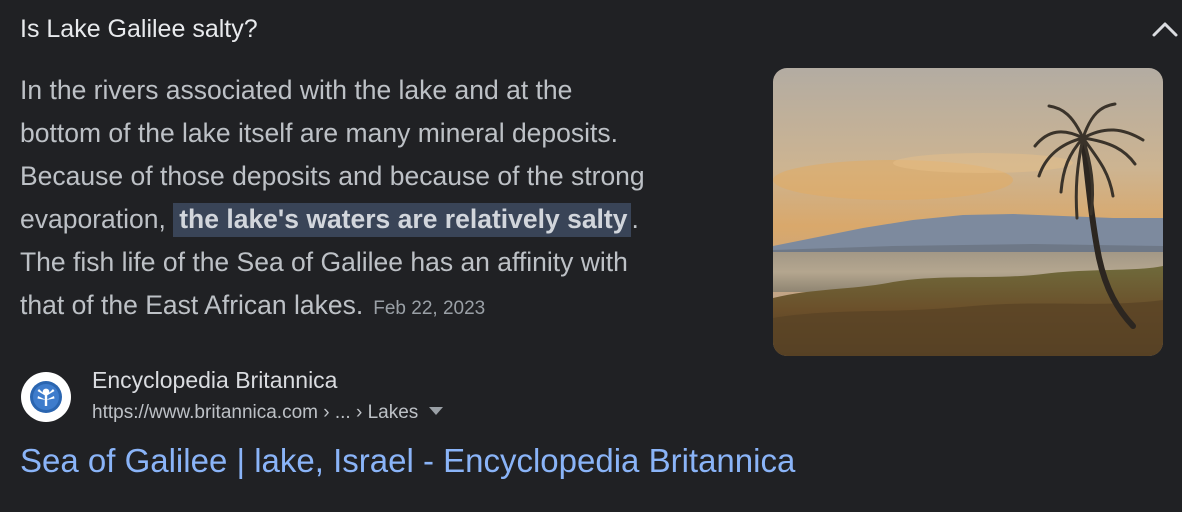  Describe the element at coordinates (93, 219) in the screenshot. I see `snippet-line-4-prefix: evaporation,` at that location.